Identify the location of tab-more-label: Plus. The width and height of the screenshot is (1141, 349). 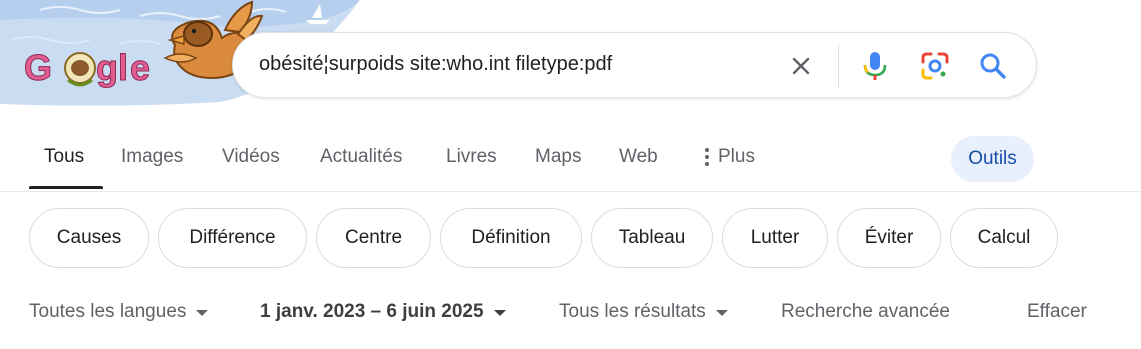
(736, 156).